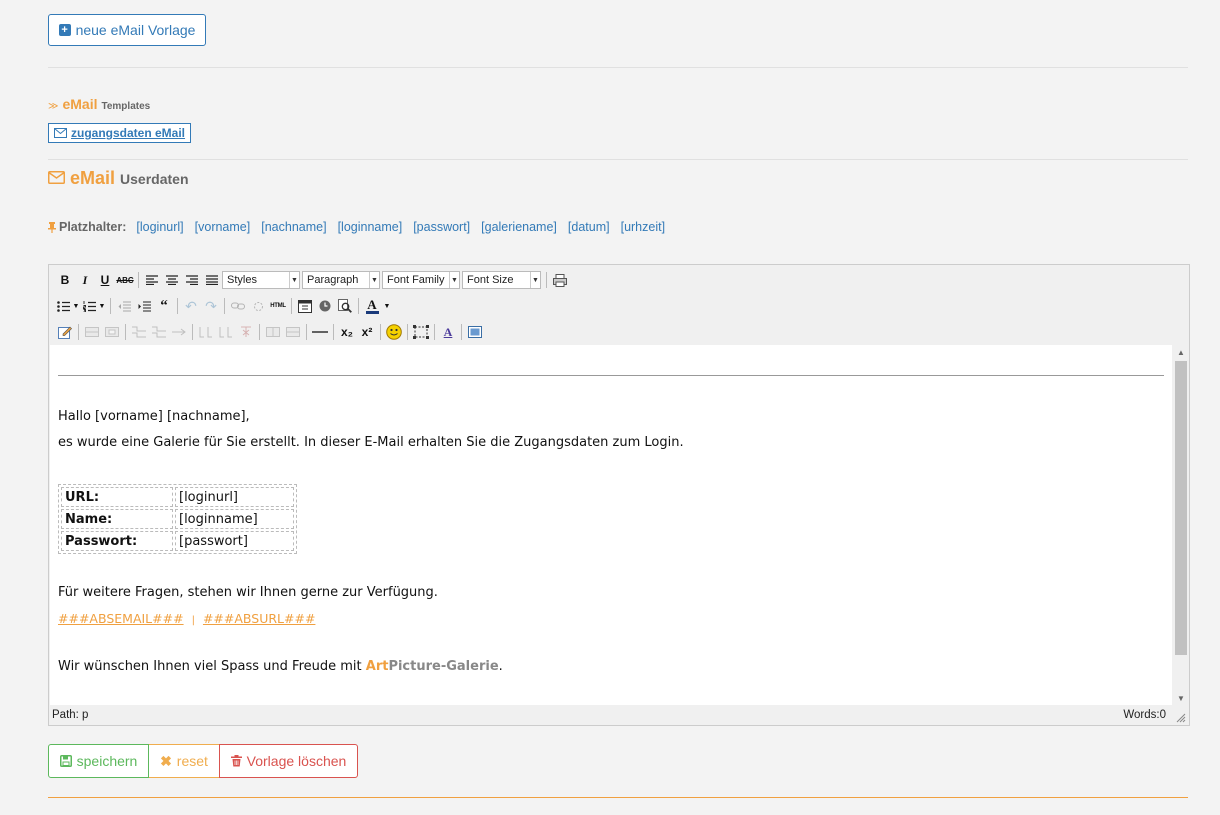  I want to click on align-left-button, so click(152, 280).